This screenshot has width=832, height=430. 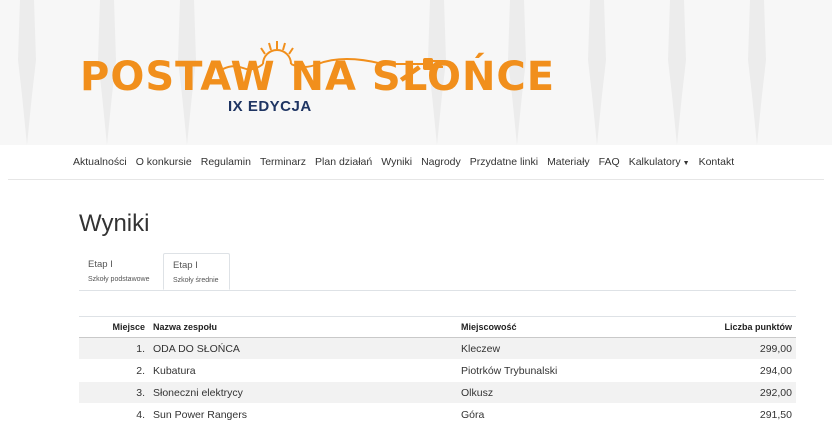 I want to click on site-logo: POSTAW NA SŁOŃCE IX EDYCJA, so click(x=316, y=74).